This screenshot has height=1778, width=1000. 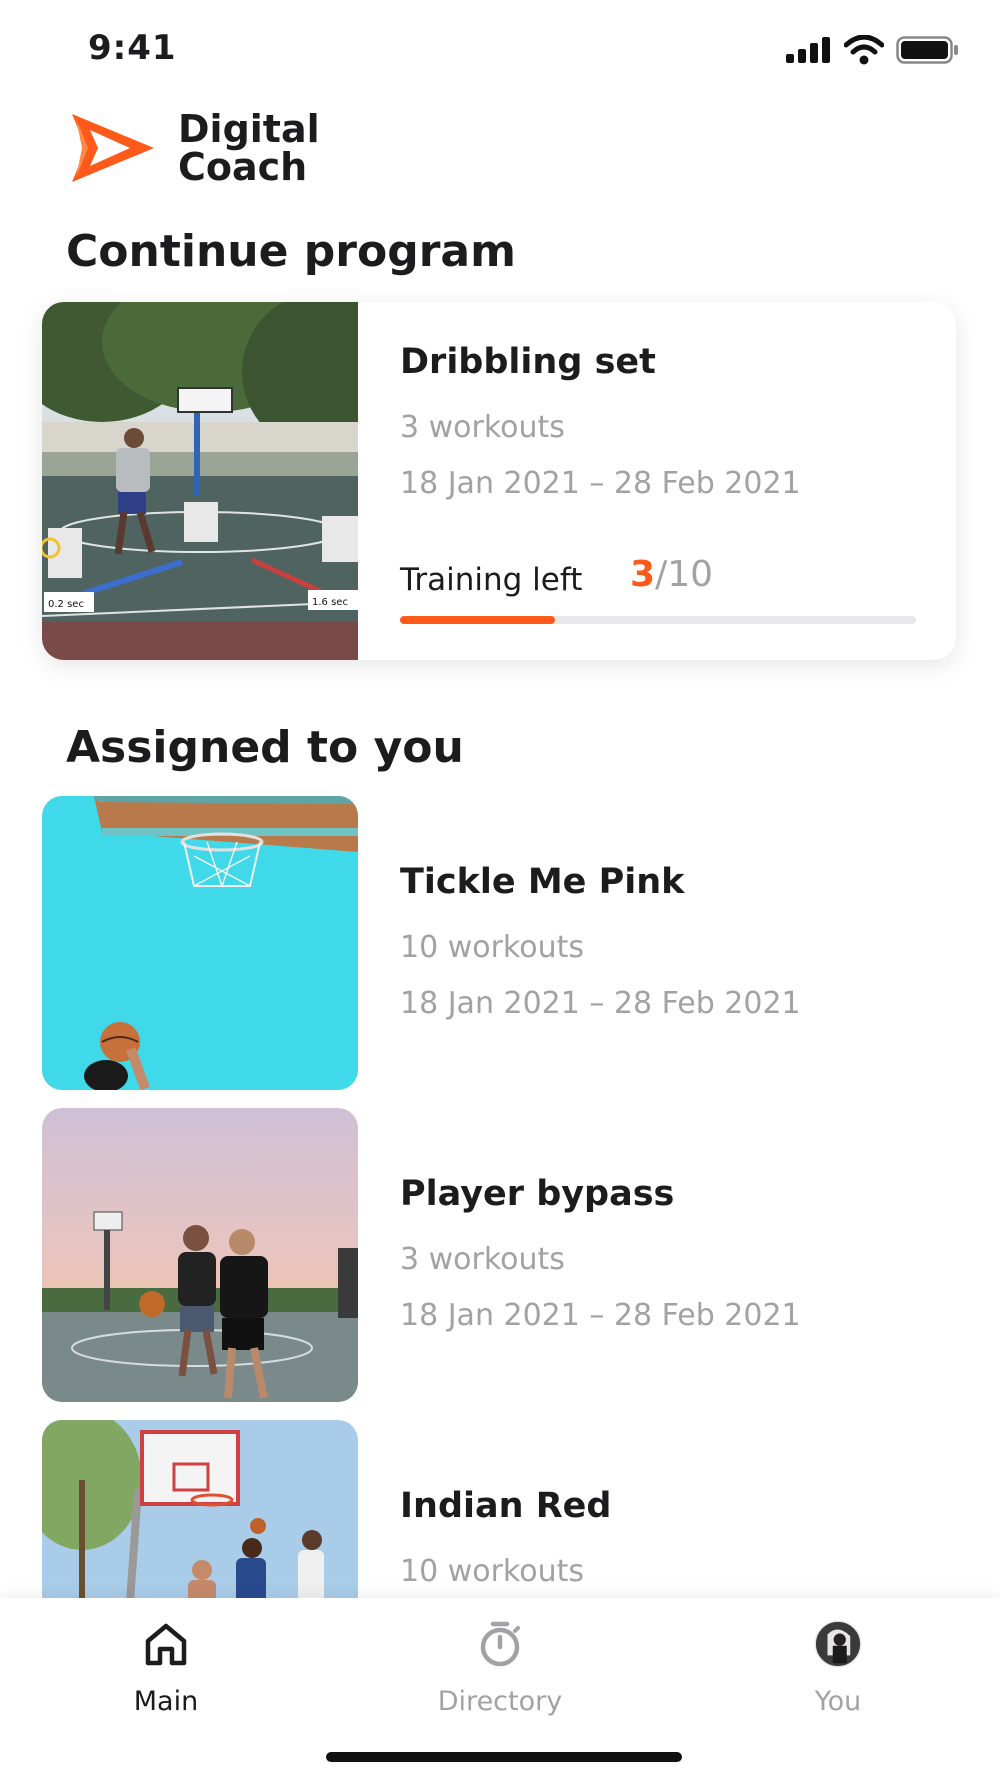 I want to click on training-count: 3/10, so click(x=671, y=574).